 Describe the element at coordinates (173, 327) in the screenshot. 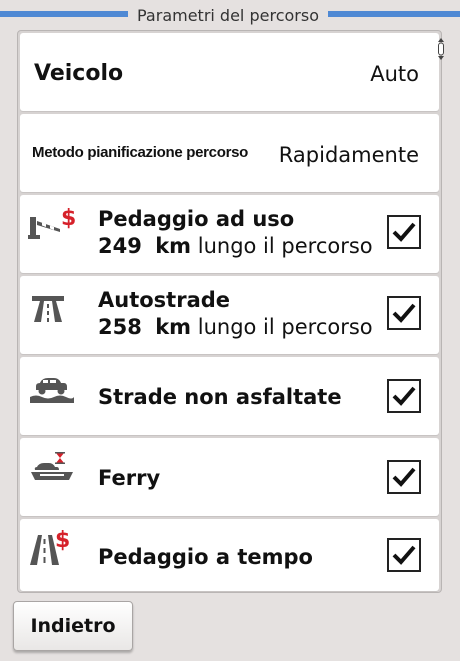

I see `highways-distance-unit: km` at that location.